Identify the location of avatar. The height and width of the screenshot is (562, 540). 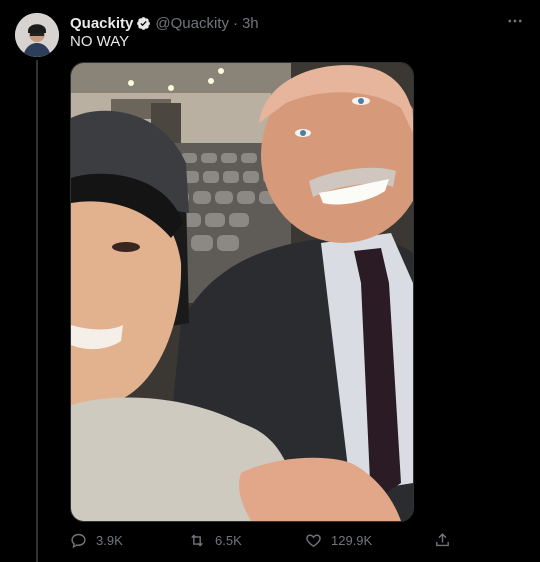
(37, 35).